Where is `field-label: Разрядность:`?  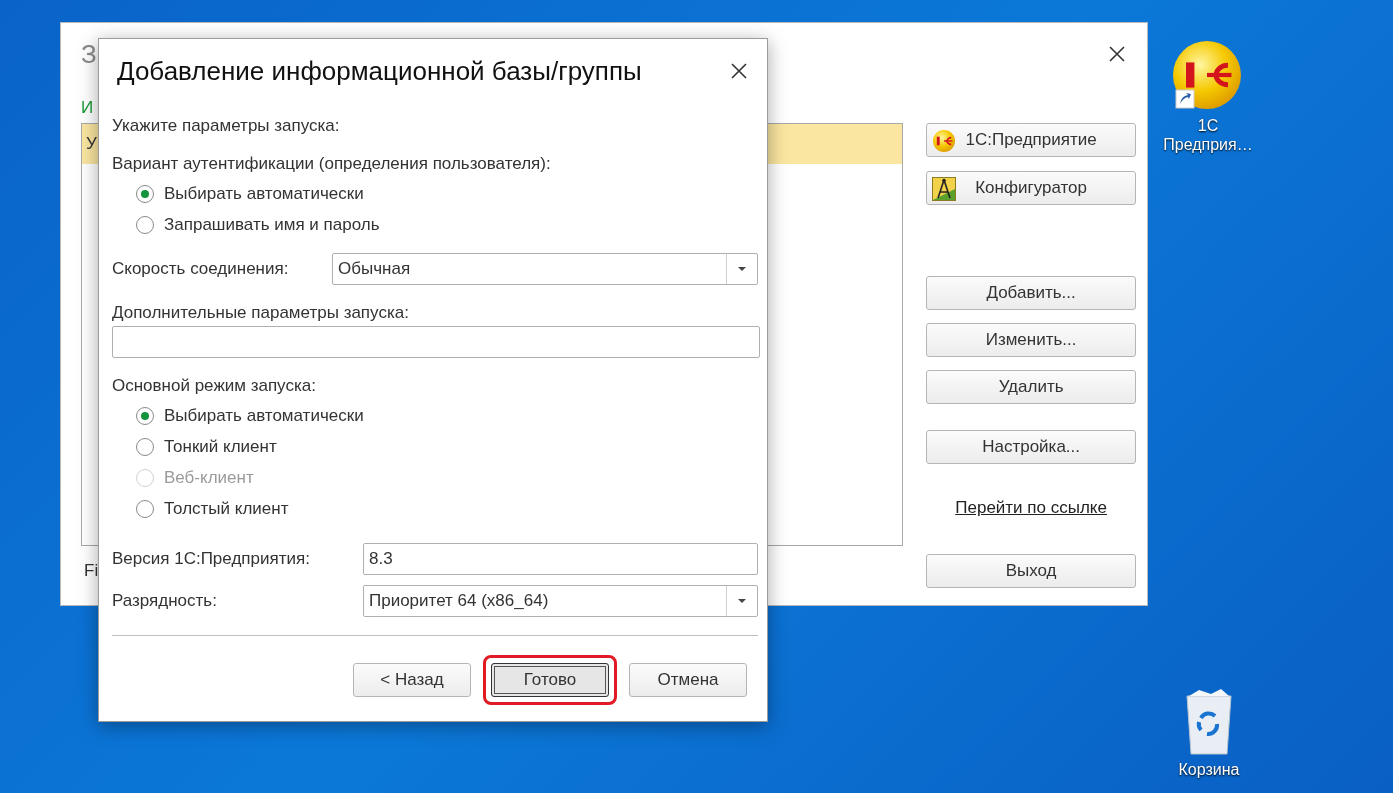 field-label: Разрядность: is located at coordinates (164, 601).